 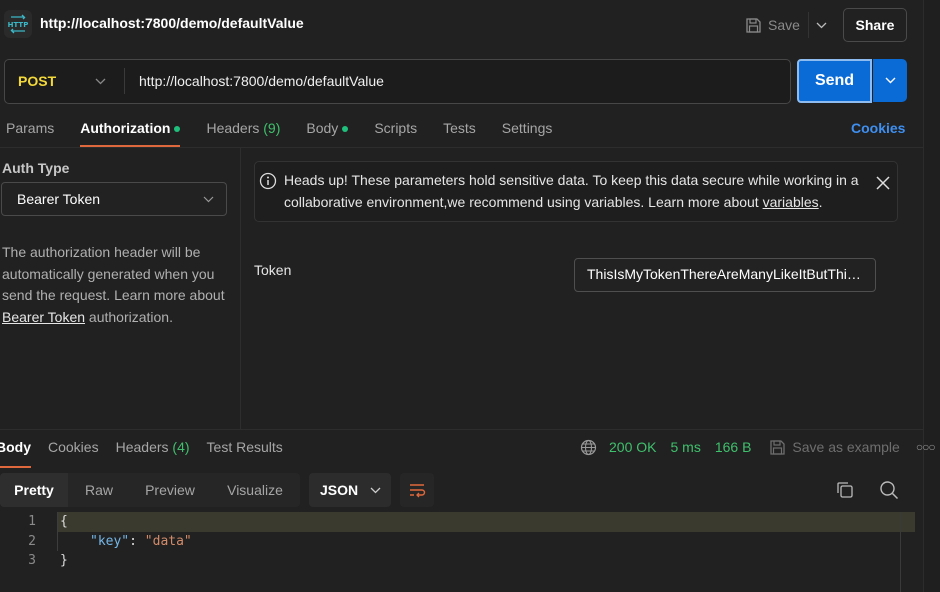 I want to click on format-value: JSON, so click(x=339, y=490).